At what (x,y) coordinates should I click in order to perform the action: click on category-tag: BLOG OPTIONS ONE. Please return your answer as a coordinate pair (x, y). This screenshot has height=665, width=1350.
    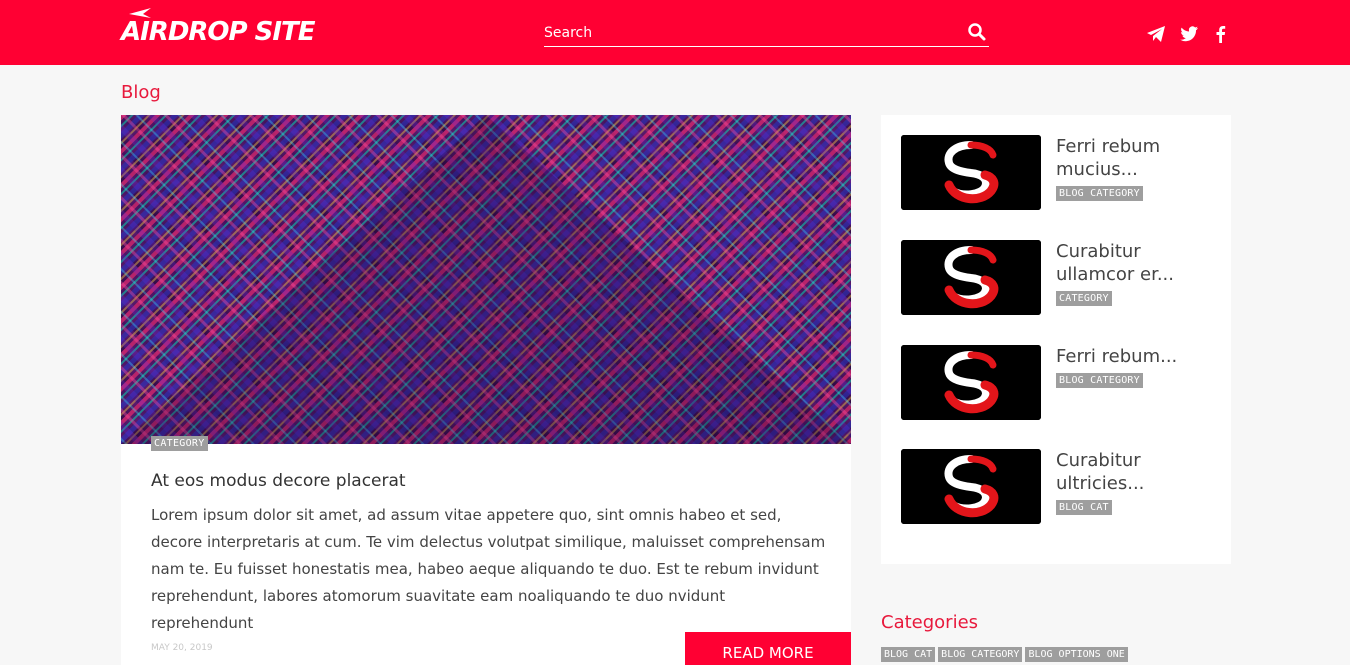
    Looking at the image, I should click on (1076, 654).